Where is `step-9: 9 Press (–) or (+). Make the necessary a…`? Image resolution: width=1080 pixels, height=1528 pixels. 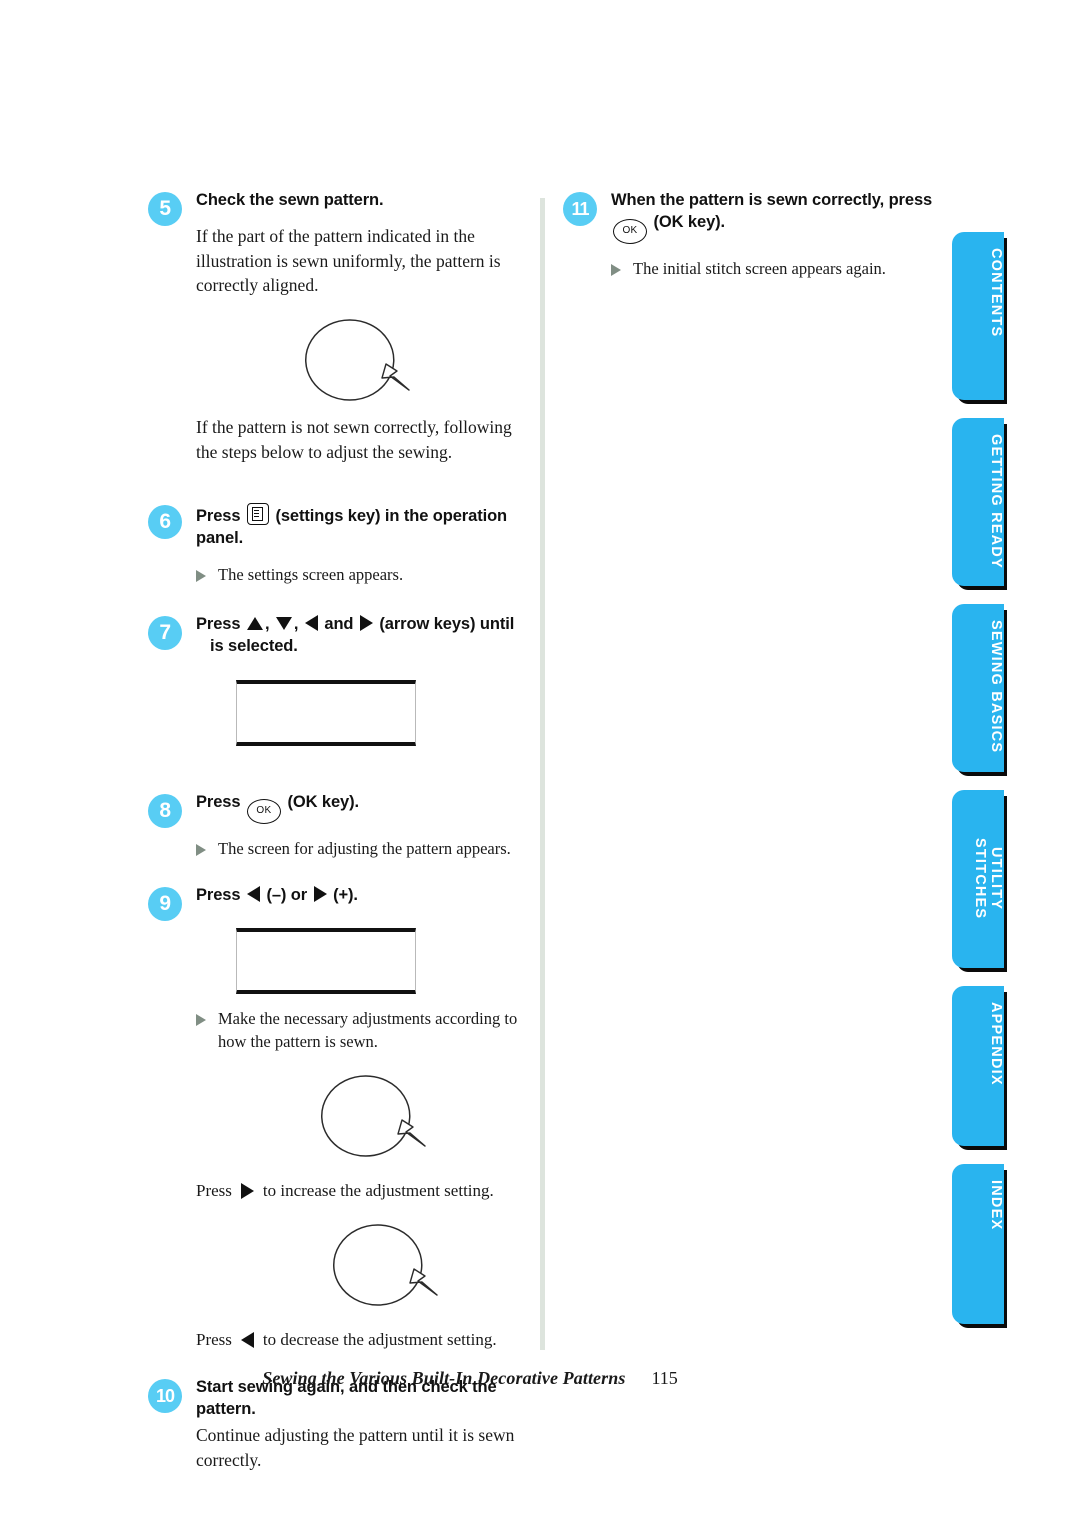
step-9: 9 Press (–) or (+). Make the necessary a… is located at coordinates (337, 1118).